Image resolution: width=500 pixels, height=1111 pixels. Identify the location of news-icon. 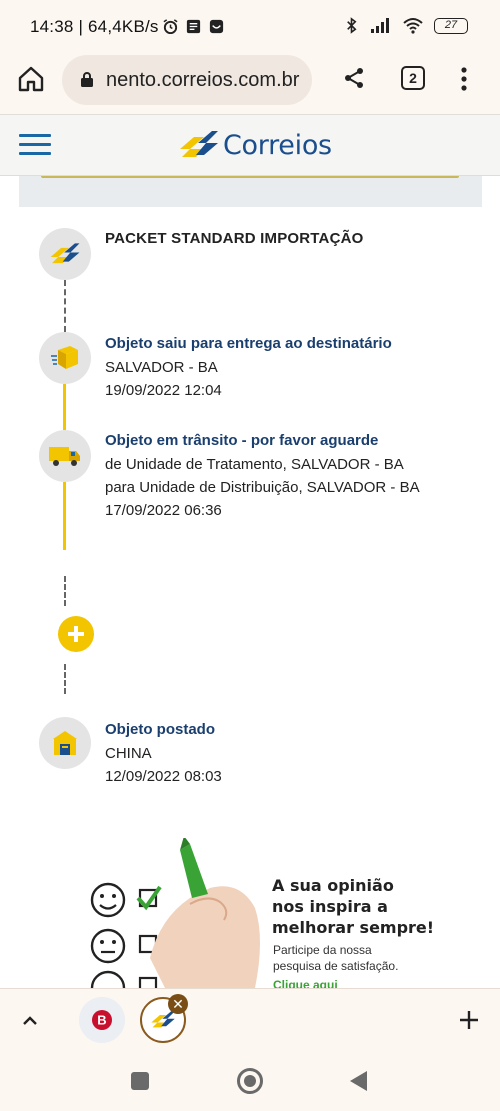
(193, 26).